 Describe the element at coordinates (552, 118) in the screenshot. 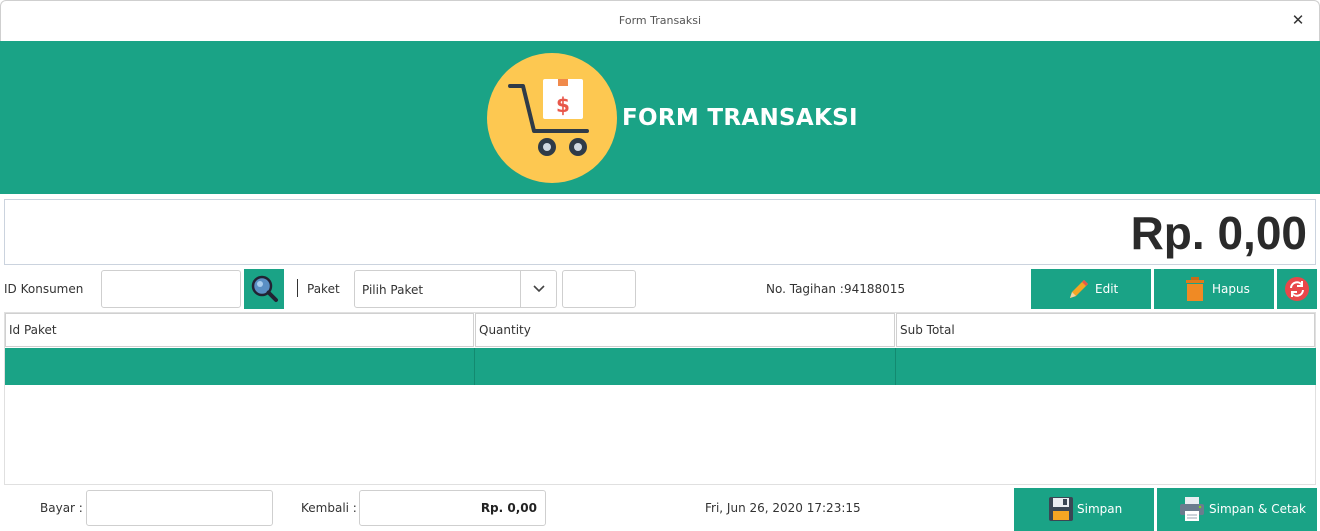

I see `shopping-cart-dollar-icon: $` at that location.